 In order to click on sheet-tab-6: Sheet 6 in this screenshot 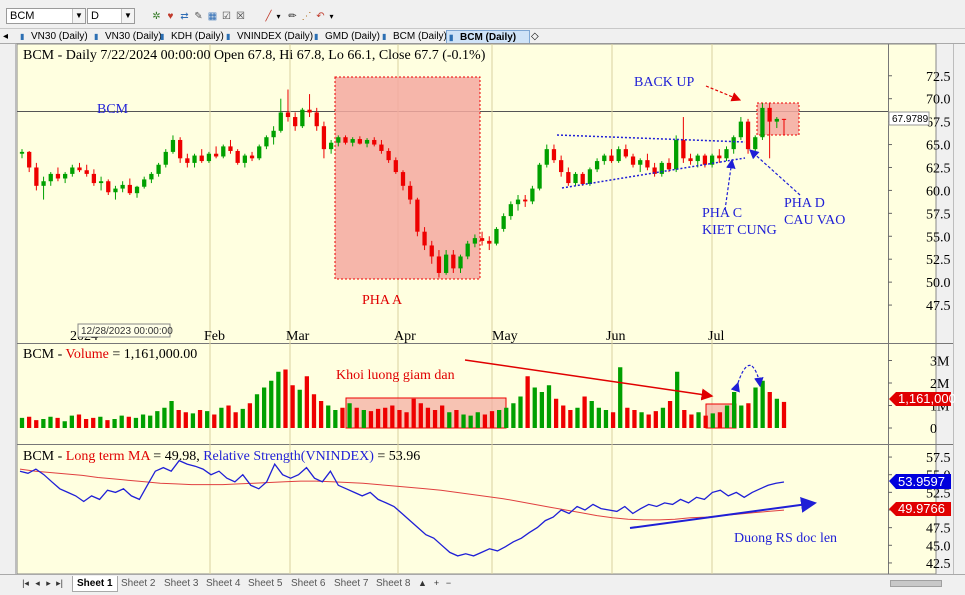, I will do `click(308, 583)`.